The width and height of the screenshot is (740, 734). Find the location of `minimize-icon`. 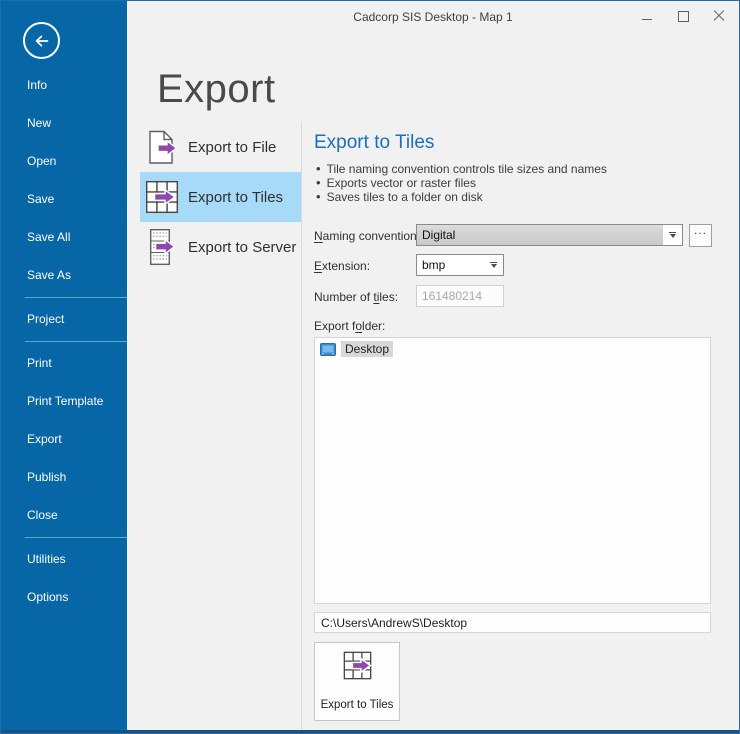

minimize-icon is located at coordinates (647, 19).